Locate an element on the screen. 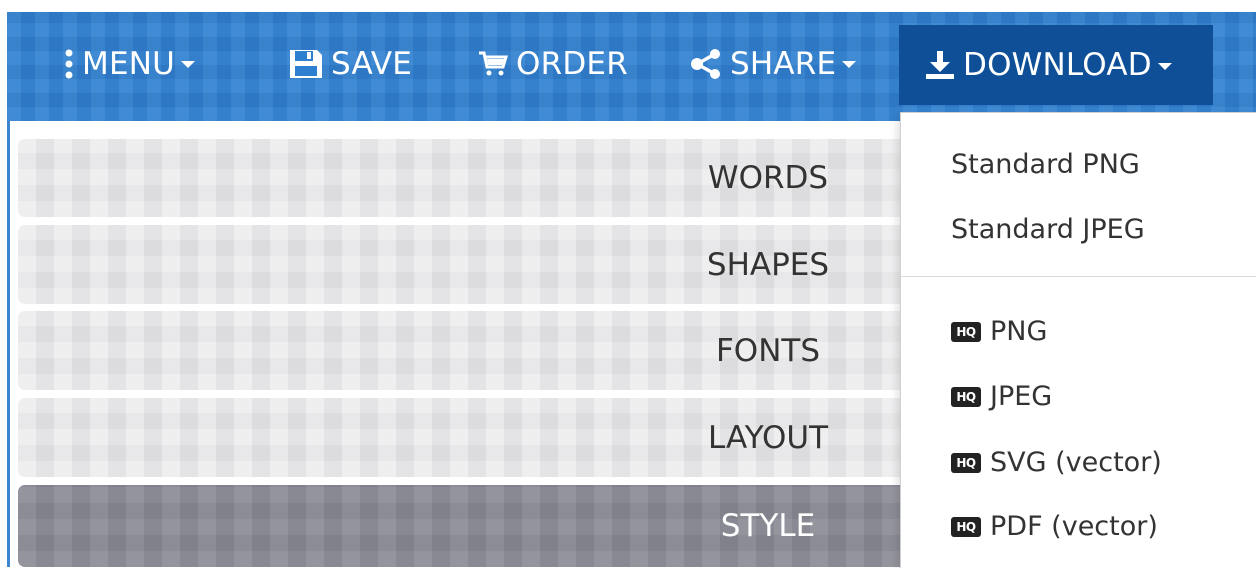 This screenshot has width=1256, height=568. shopping-cart-icon is located at coordinates (493, 64).